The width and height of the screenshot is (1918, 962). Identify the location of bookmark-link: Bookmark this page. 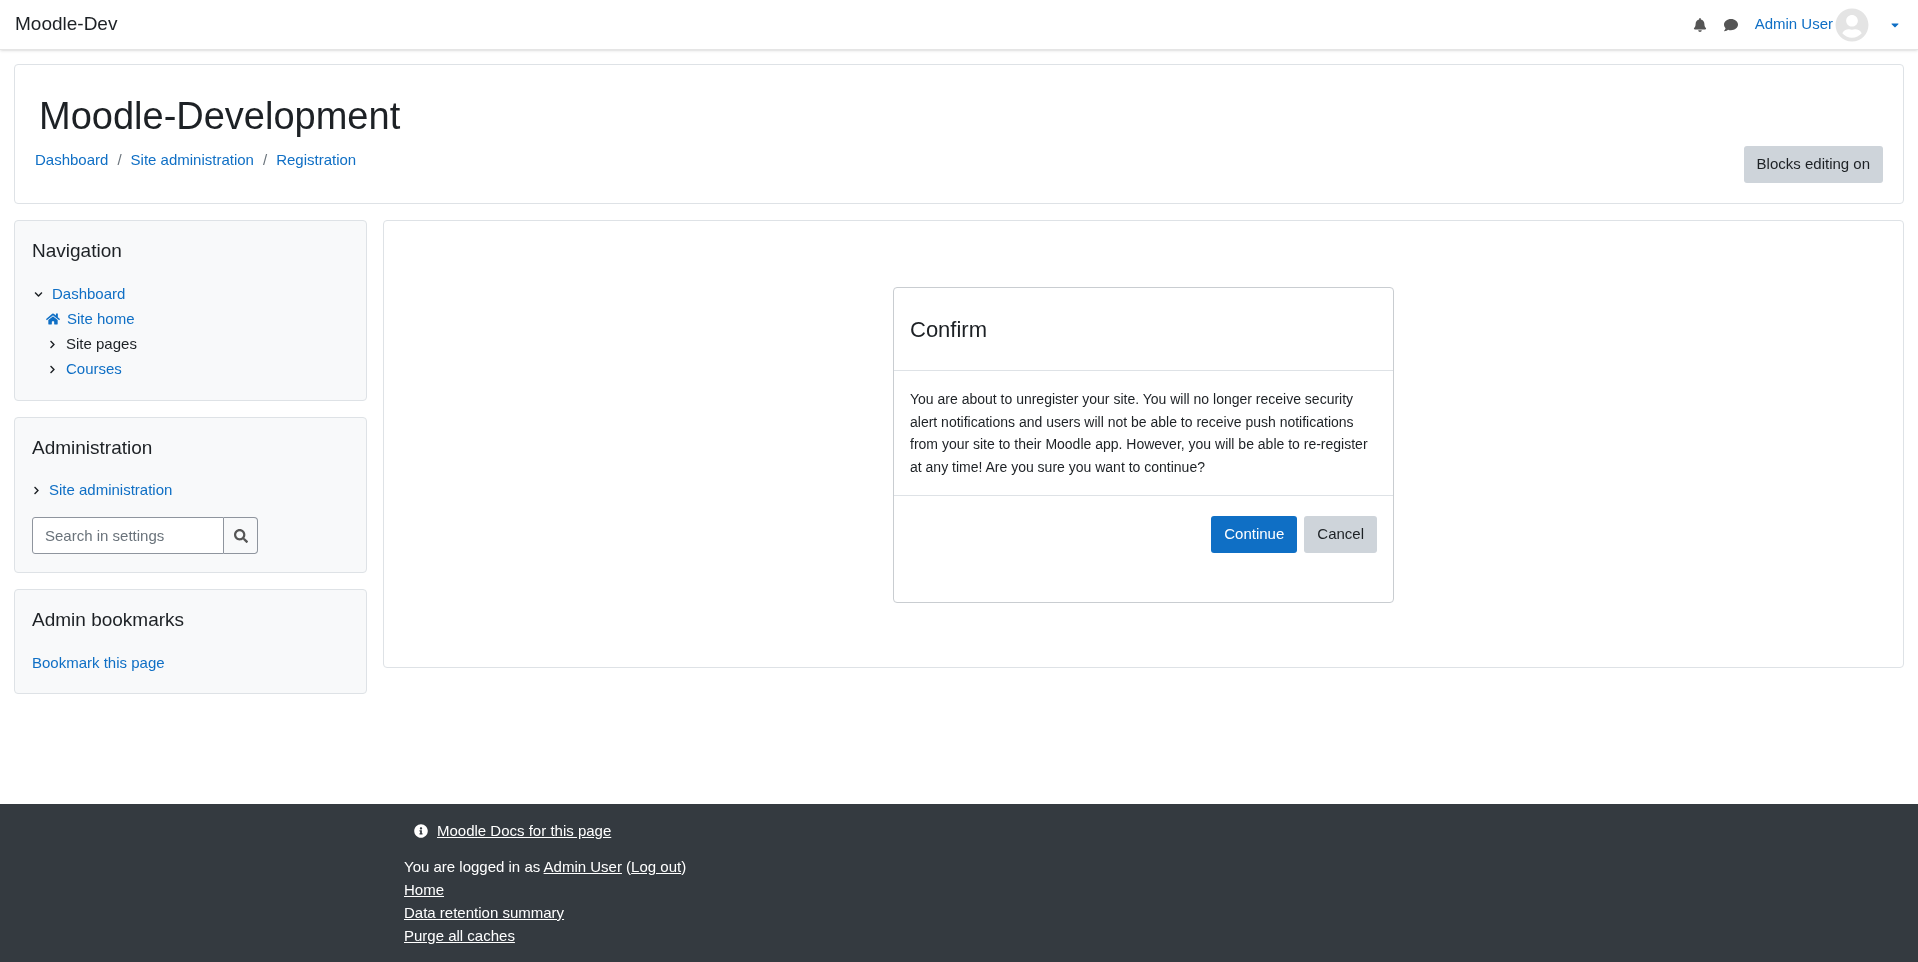
(98, 662).